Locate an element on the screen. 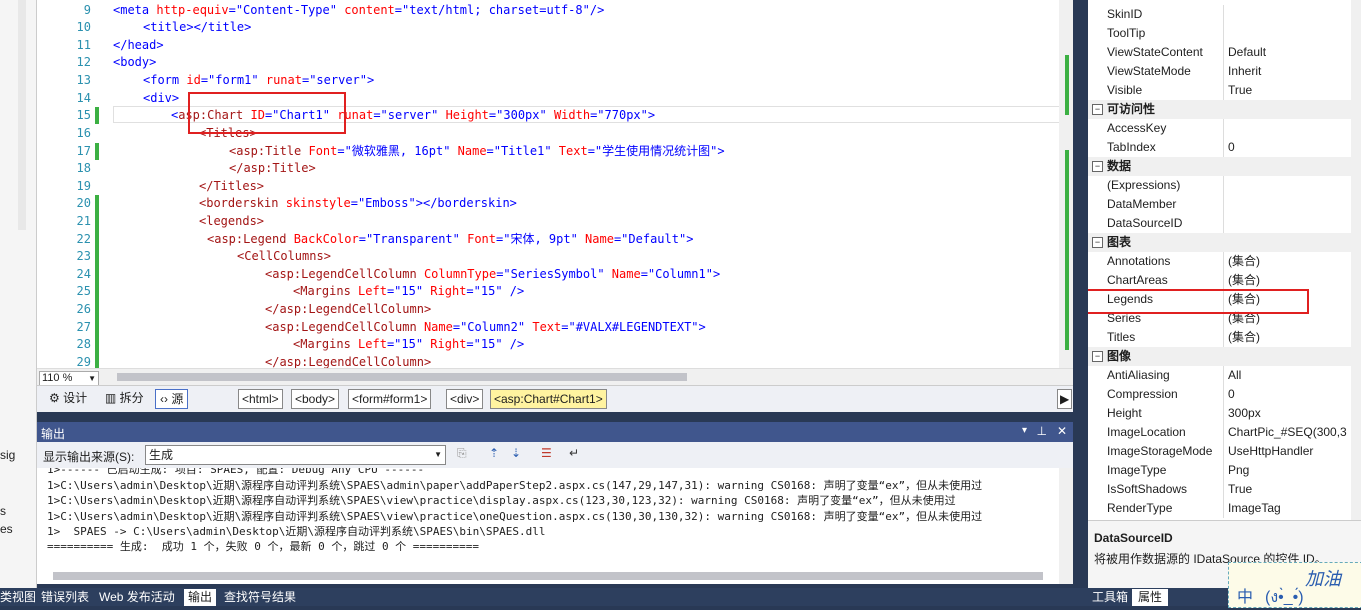 The height and width of the screenshot is (610, 1361). property-row: (Expressions) is located at coordinates (1224, 185).